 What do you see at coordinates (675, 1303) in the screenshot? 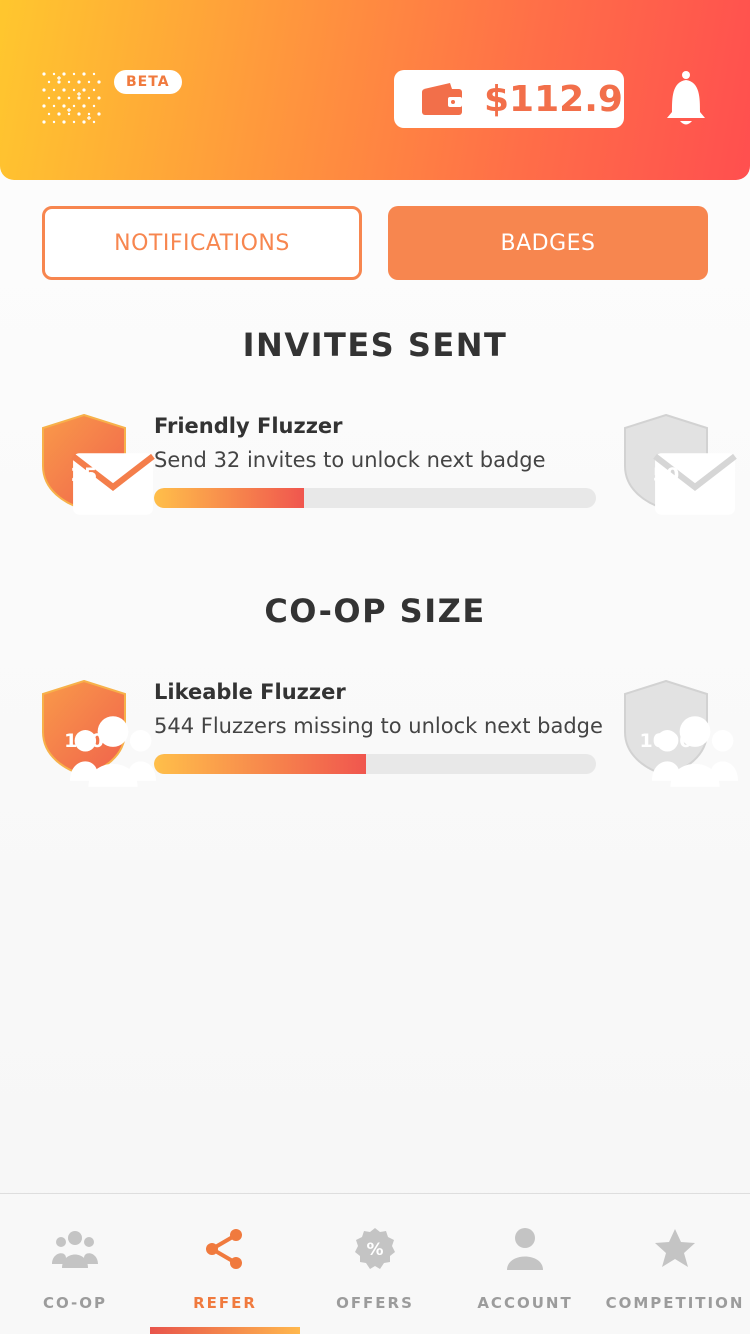
I see `nav-label-competition: COMPETITION` at bounding box center [675, 1303].